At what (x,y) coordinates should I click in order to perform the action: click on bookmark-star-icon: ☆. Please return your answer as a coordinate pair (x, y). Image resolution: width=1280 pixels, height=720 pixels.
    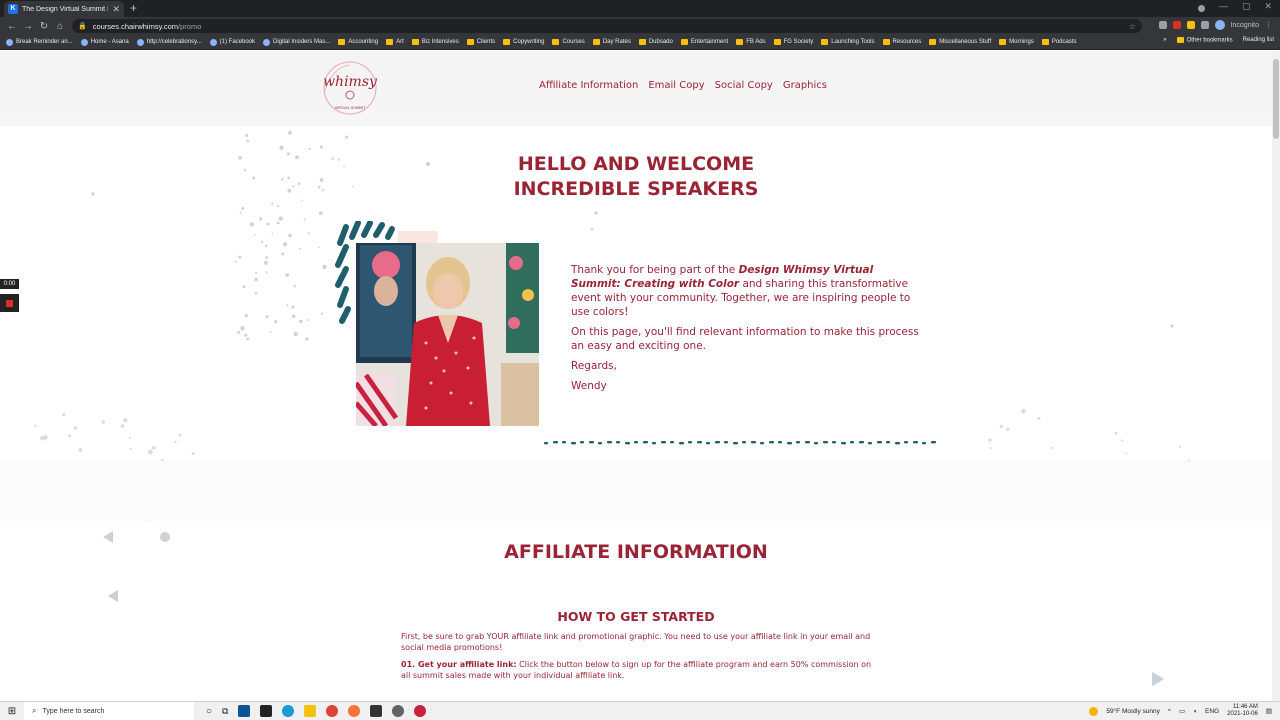
    Looking at the image, I should click on (1132, 26).